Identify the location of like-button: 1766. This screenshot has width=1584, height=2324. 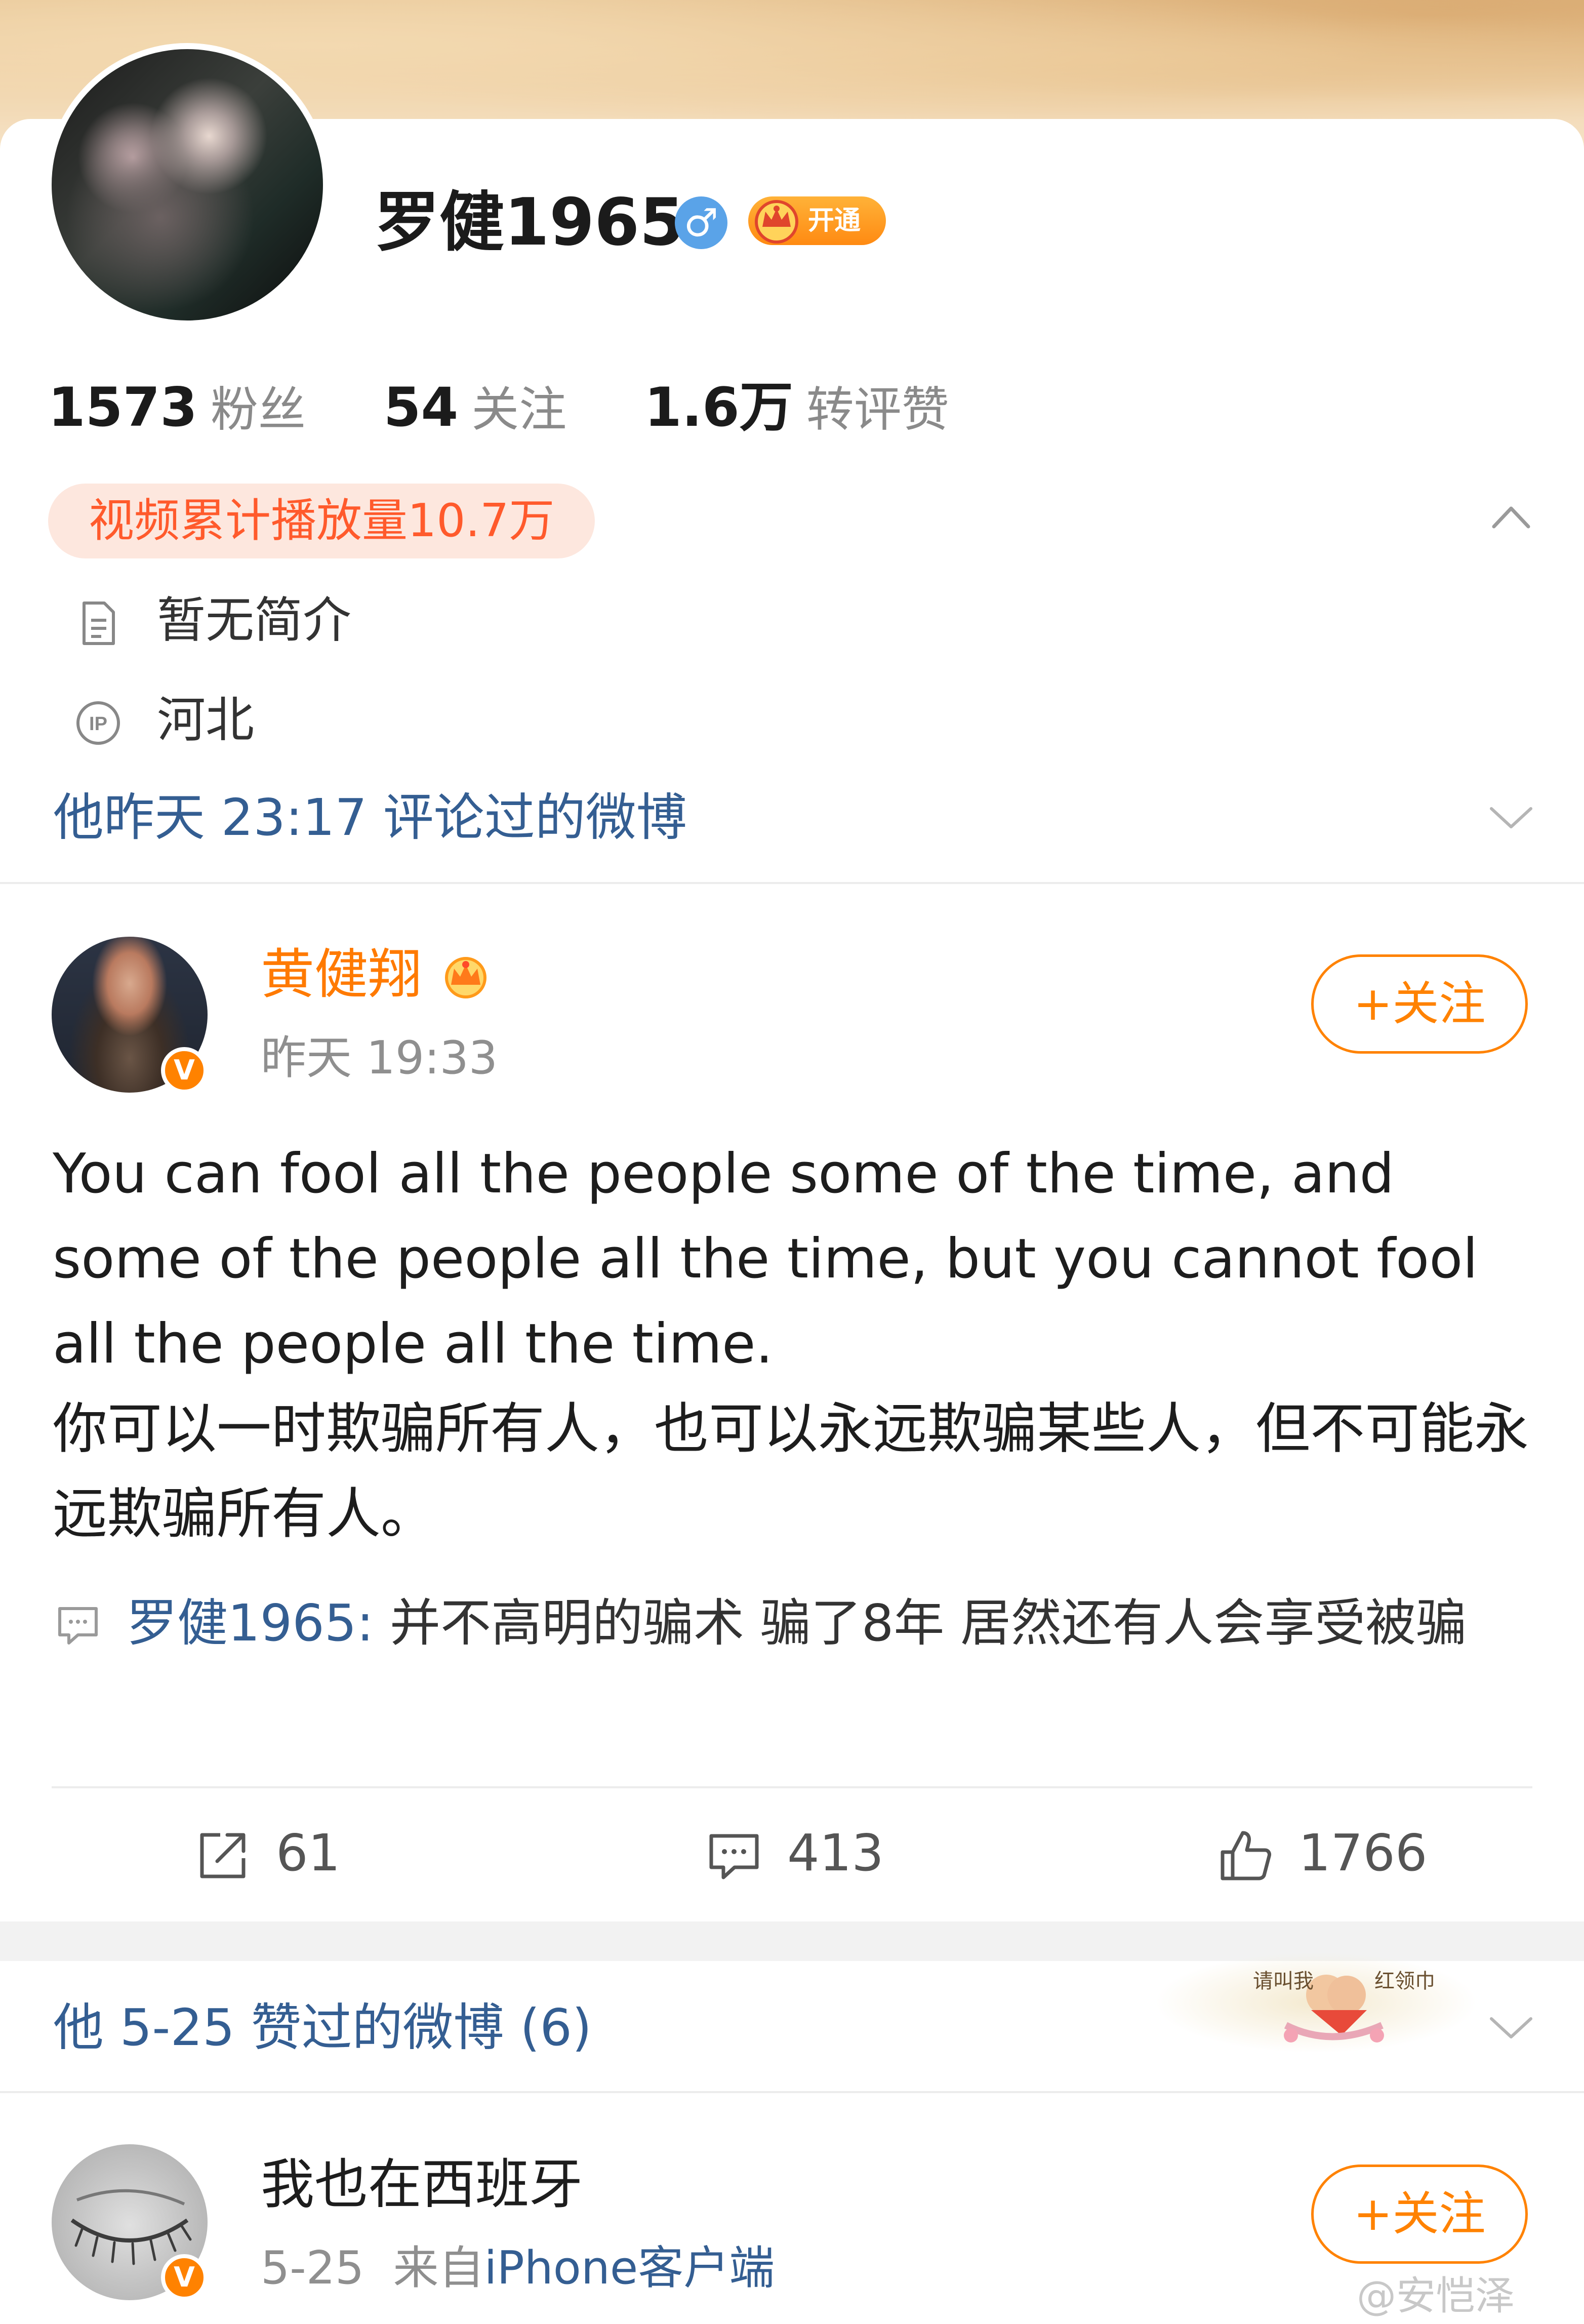
(1331, 1854).